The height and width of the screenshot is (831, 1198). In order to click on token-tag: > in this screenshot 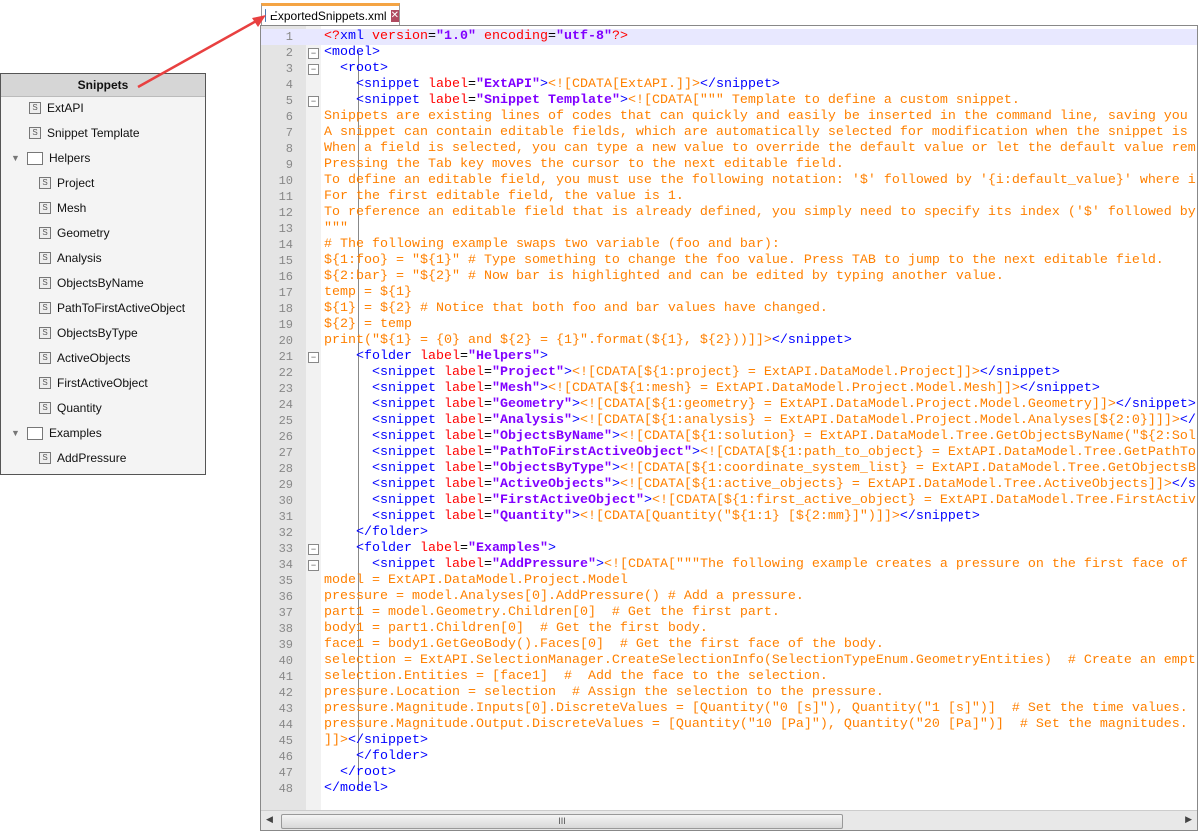, I will do `click(623, 100)`.